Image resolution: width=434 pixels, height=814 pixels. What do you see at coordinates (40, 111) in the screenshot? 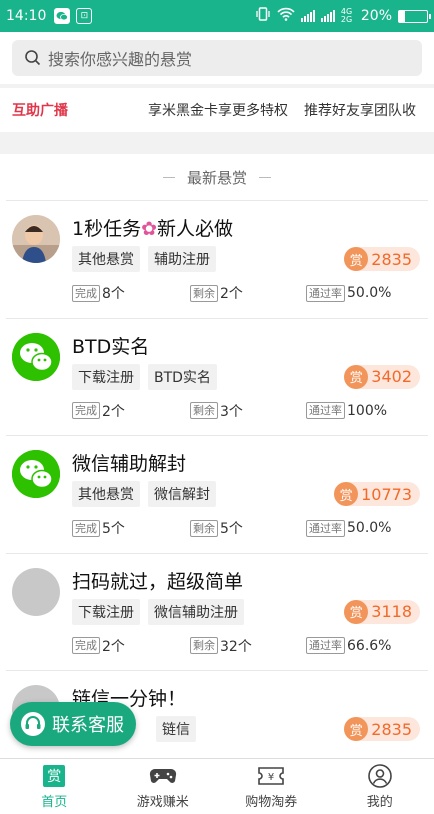
I see `broadcast-label: 互助广播` at bounding box center [40, 111].